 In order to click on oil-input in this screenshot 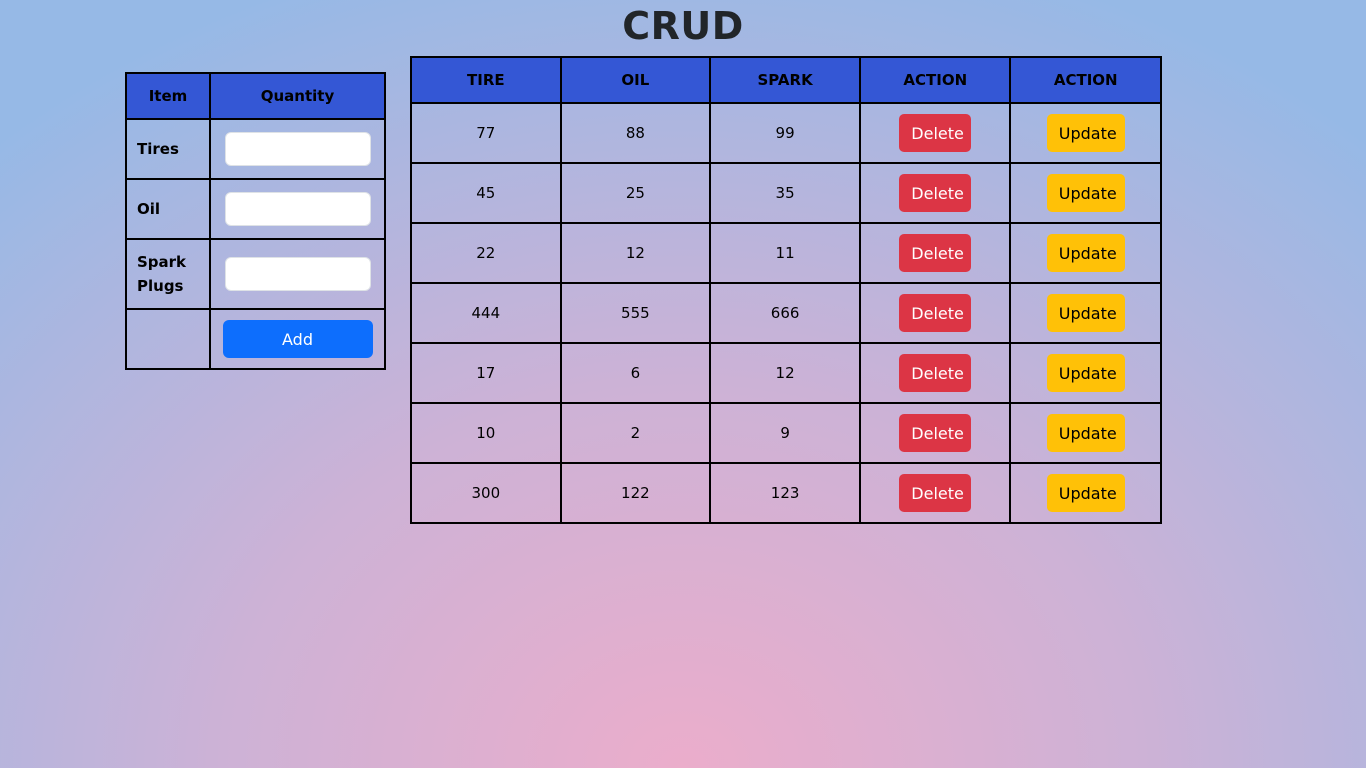, I will do `click(297, 209)`.